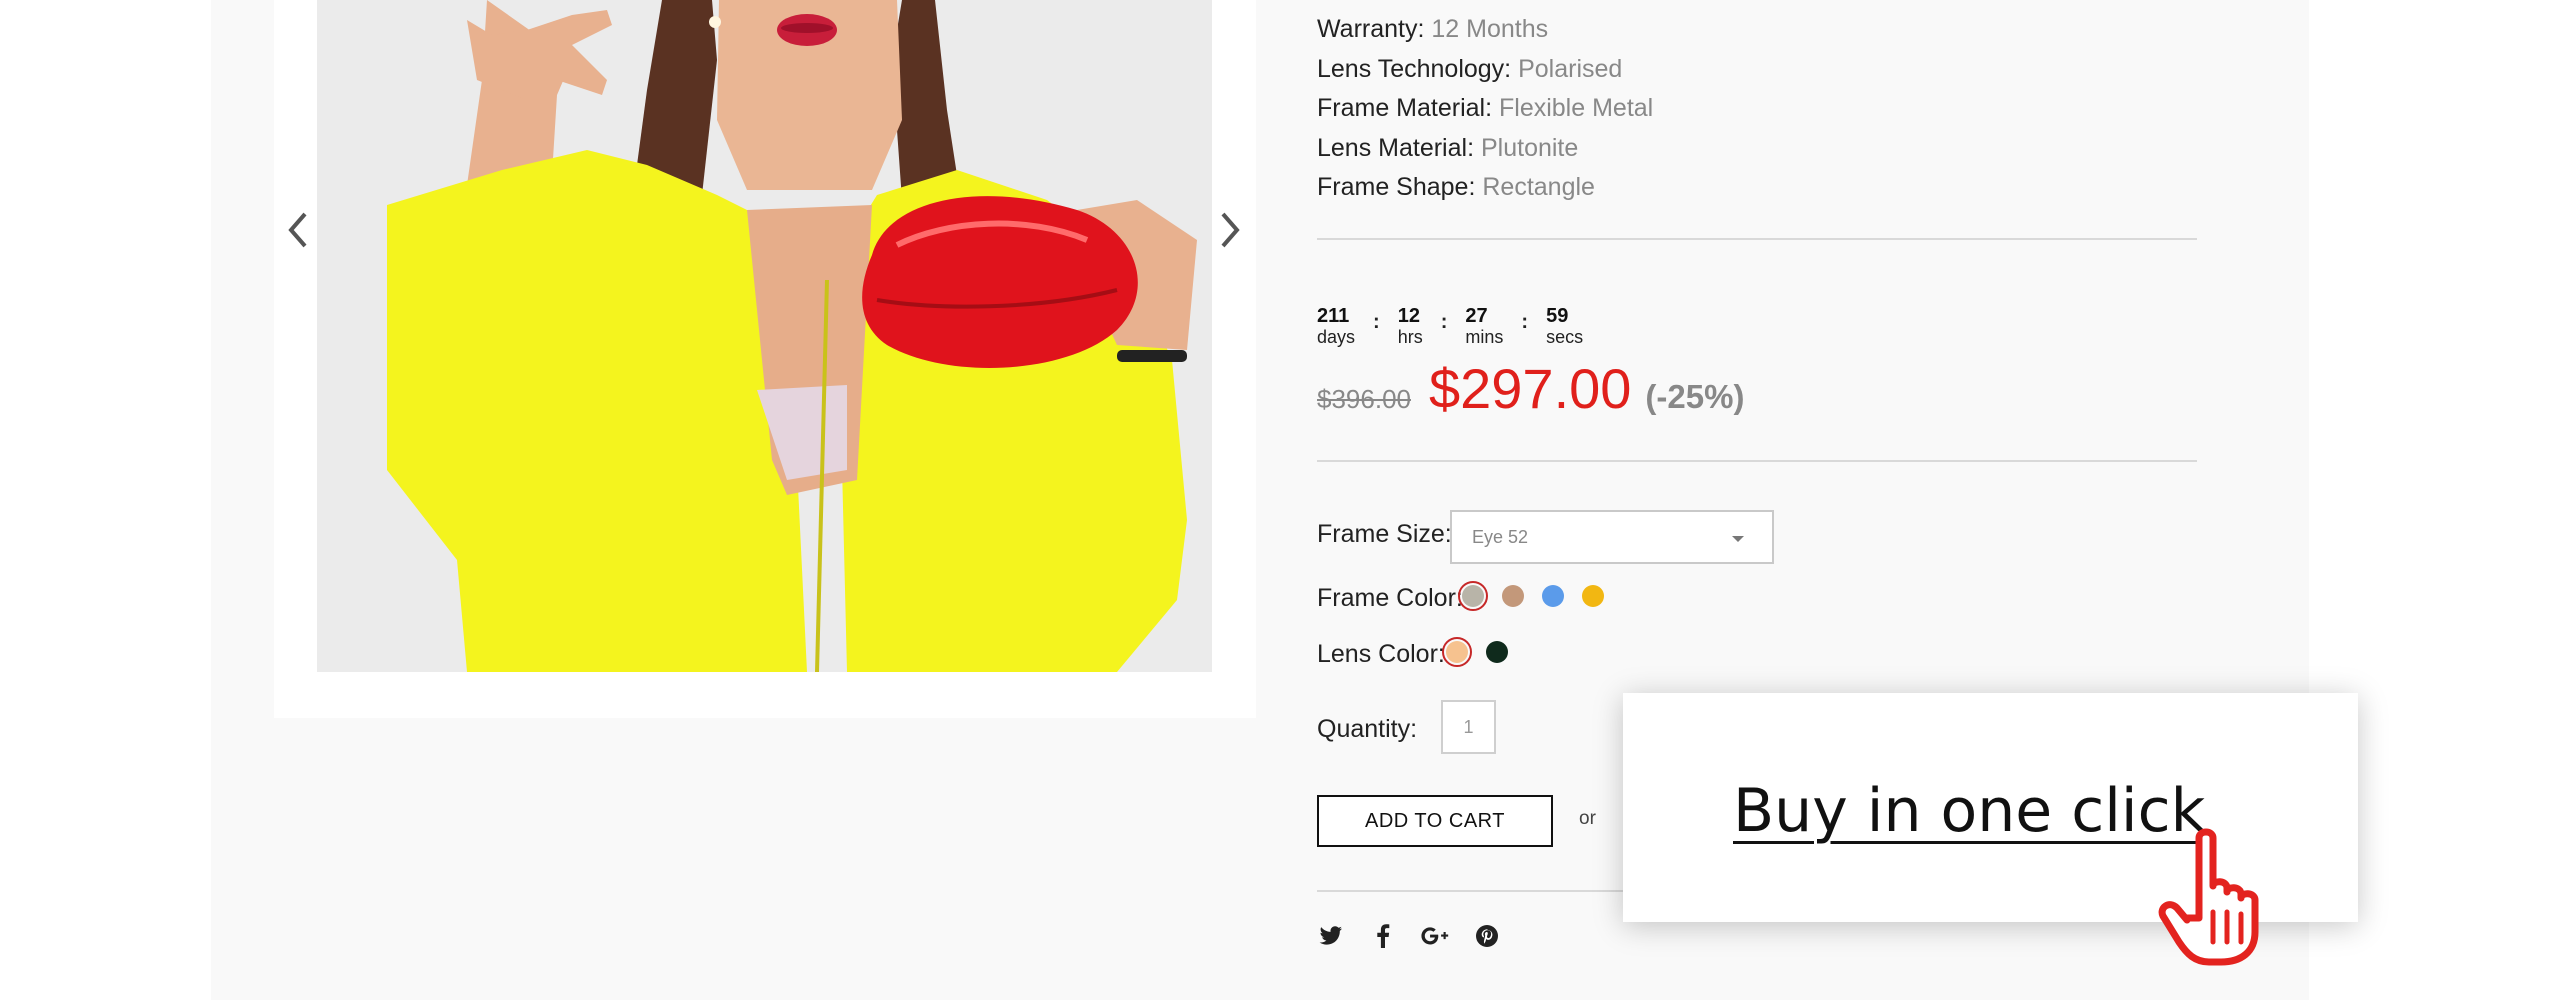 Image resolution: width=2560 pixels, height=1000 pixels. Describe the element at coordinates (1476, 316) in the screenshot. I see `countdown-minutes-value: 27` at that location.